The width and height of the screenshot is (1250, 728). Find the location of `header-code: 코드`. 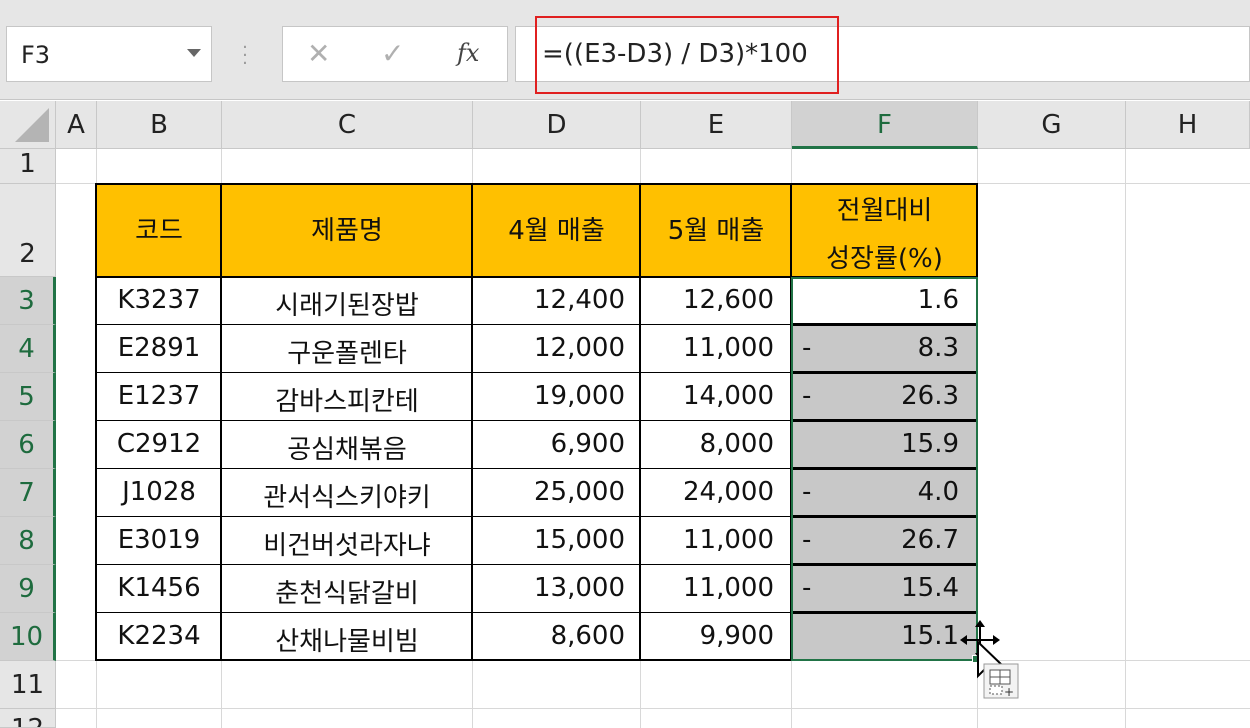

header-code: 코드 is located at coordinates (159, 231).